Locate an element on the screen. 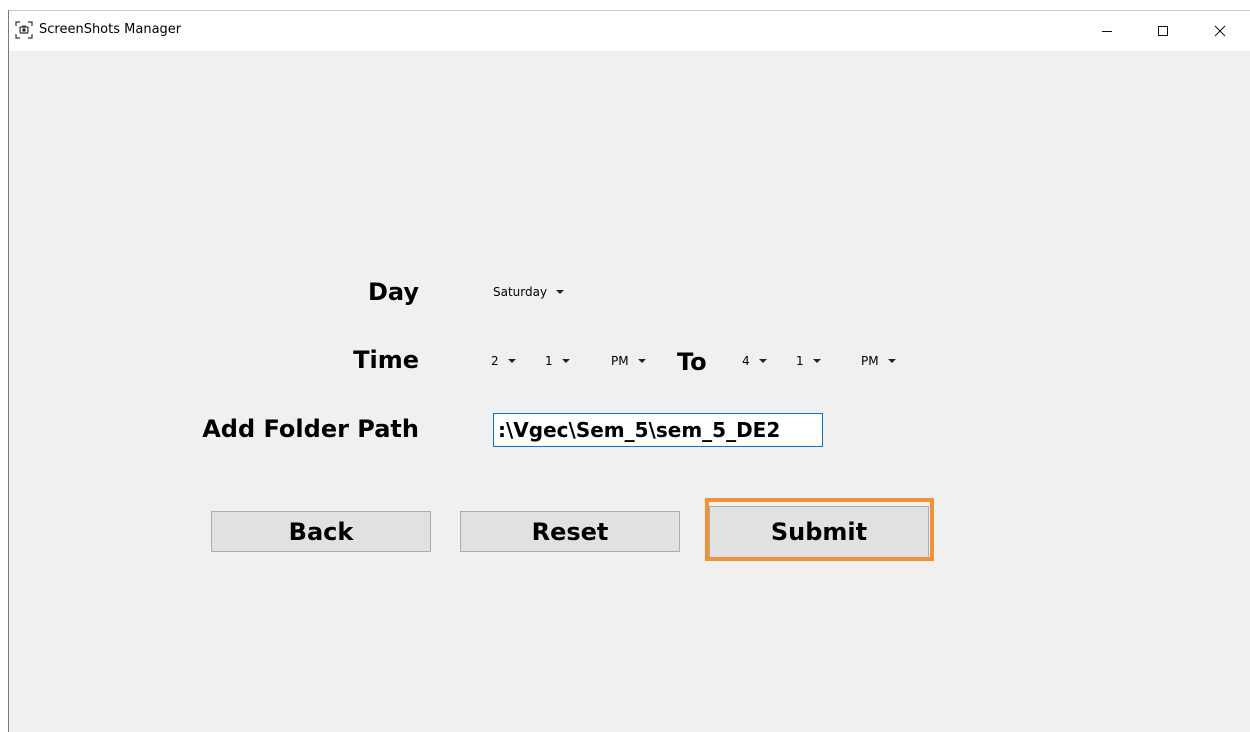  to-label: To is located at coordinates (692, 362).